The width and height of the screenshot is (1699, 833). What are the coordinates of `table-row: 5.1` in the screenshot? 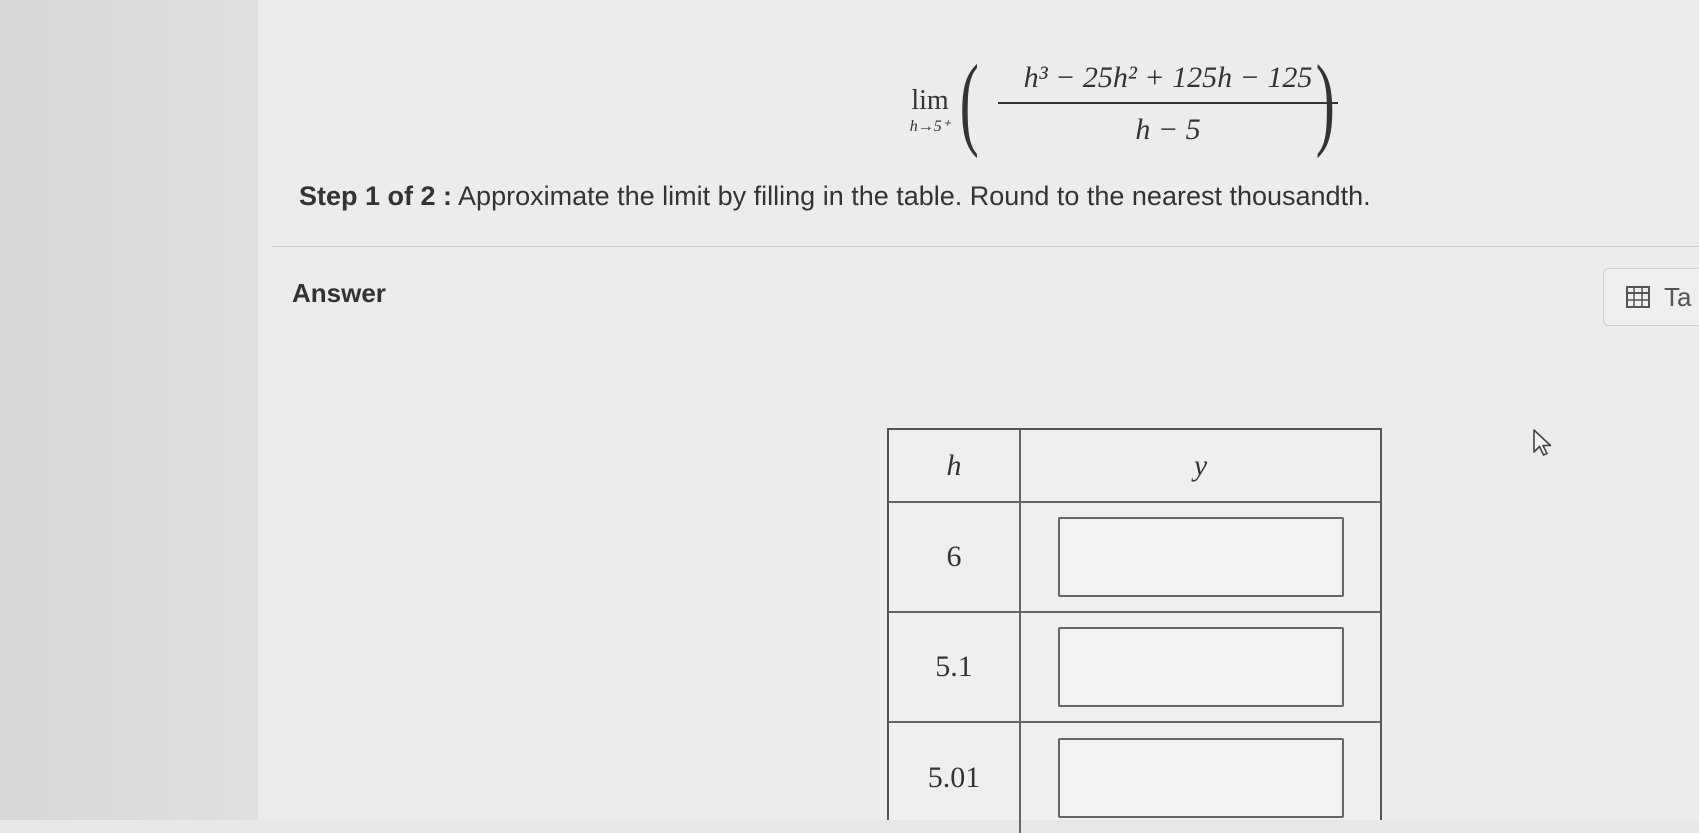 It's located at (1134, 668).